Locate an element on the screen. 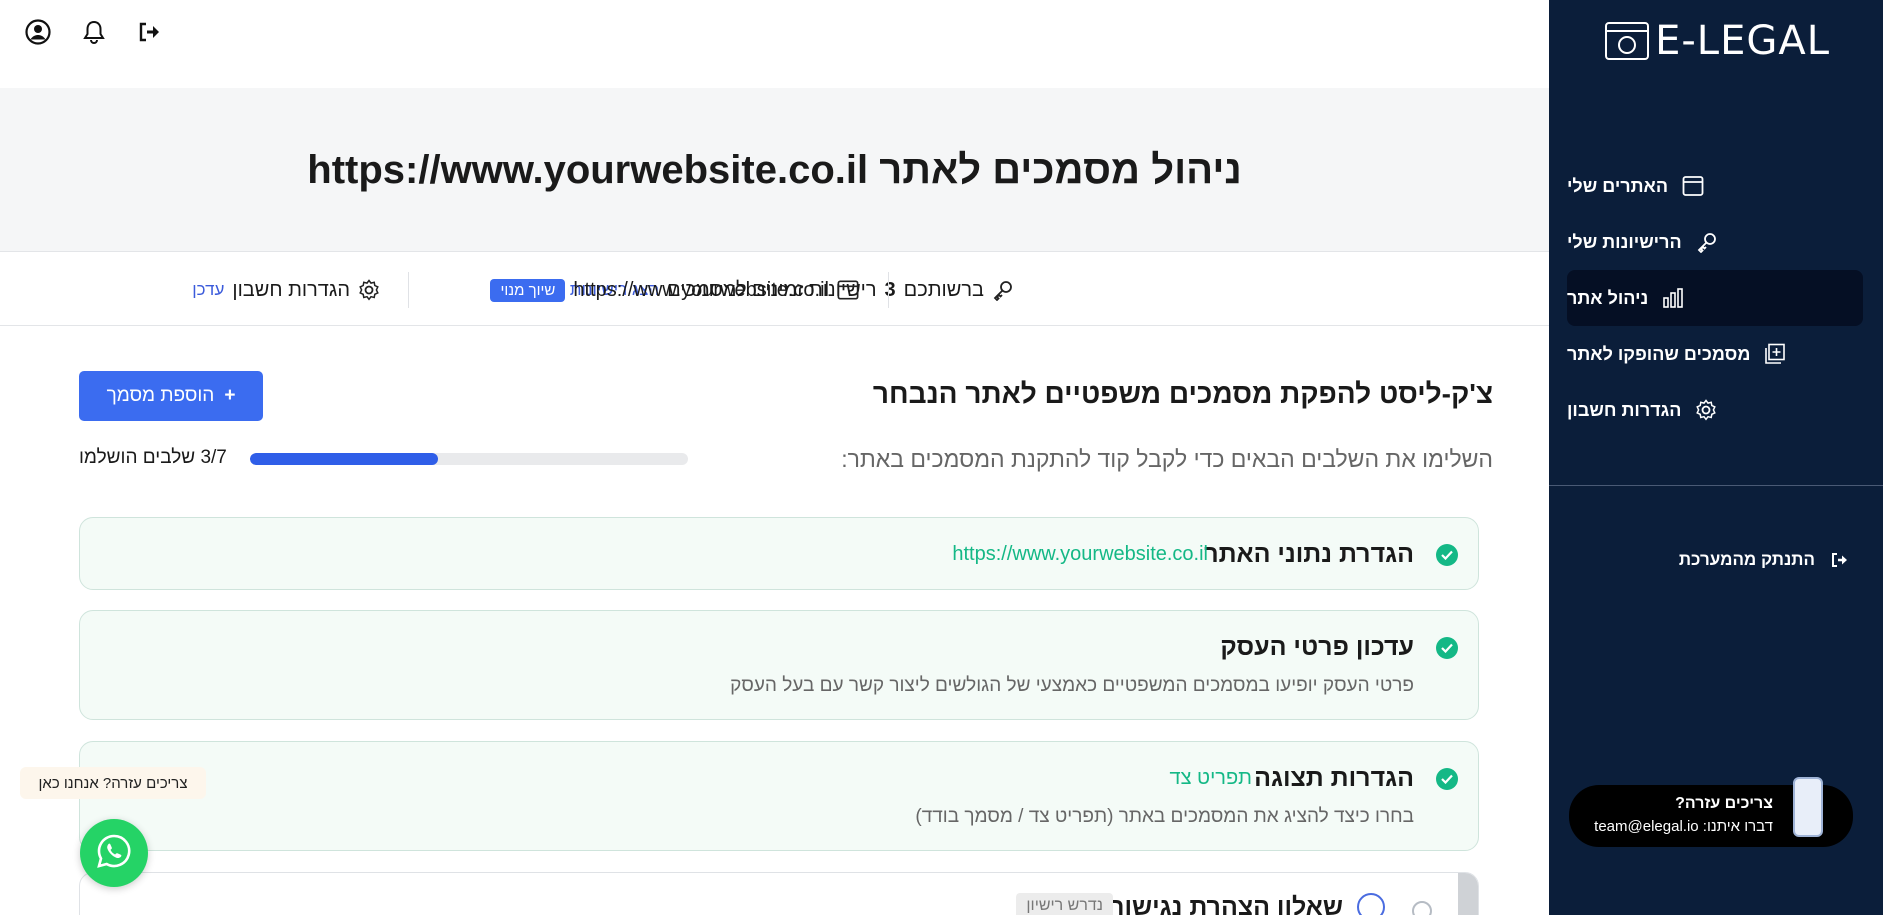  top-icons is located at coordinates (94, 32).